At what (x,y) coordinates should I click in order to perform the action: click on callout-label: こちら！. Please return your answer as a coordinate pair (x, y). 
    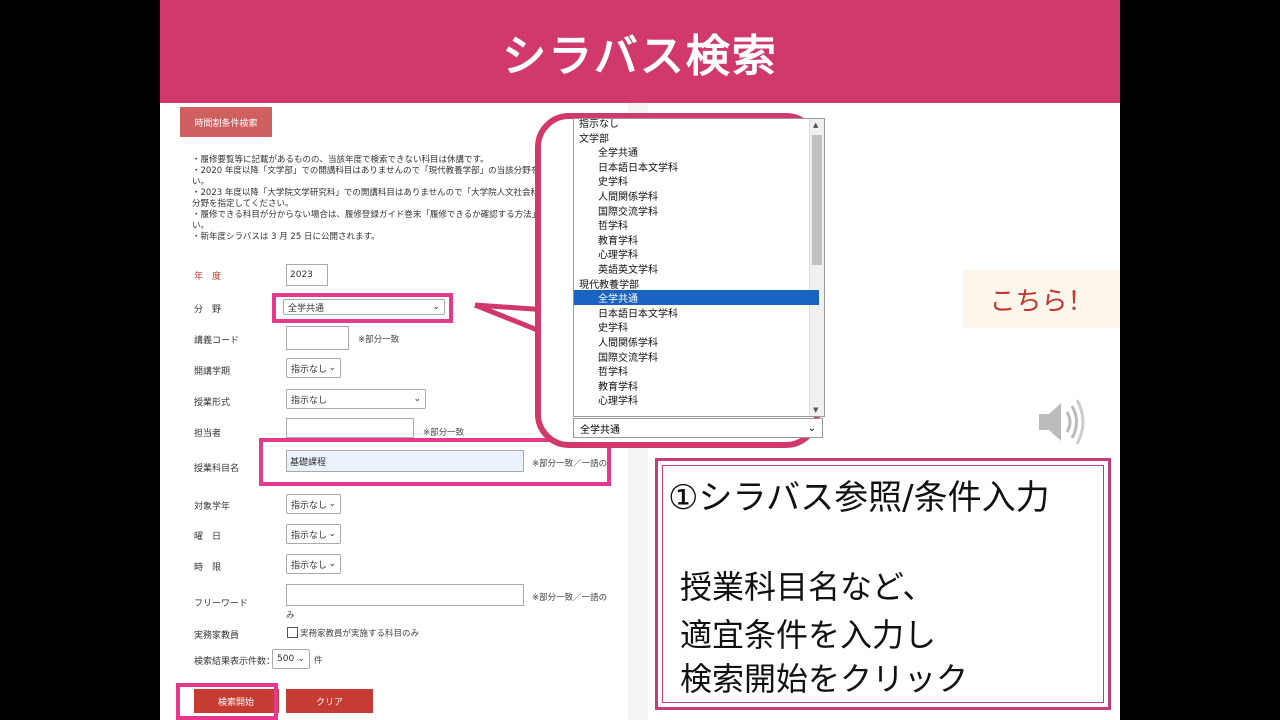
    Looking at the image, I should click on (1041, 299).